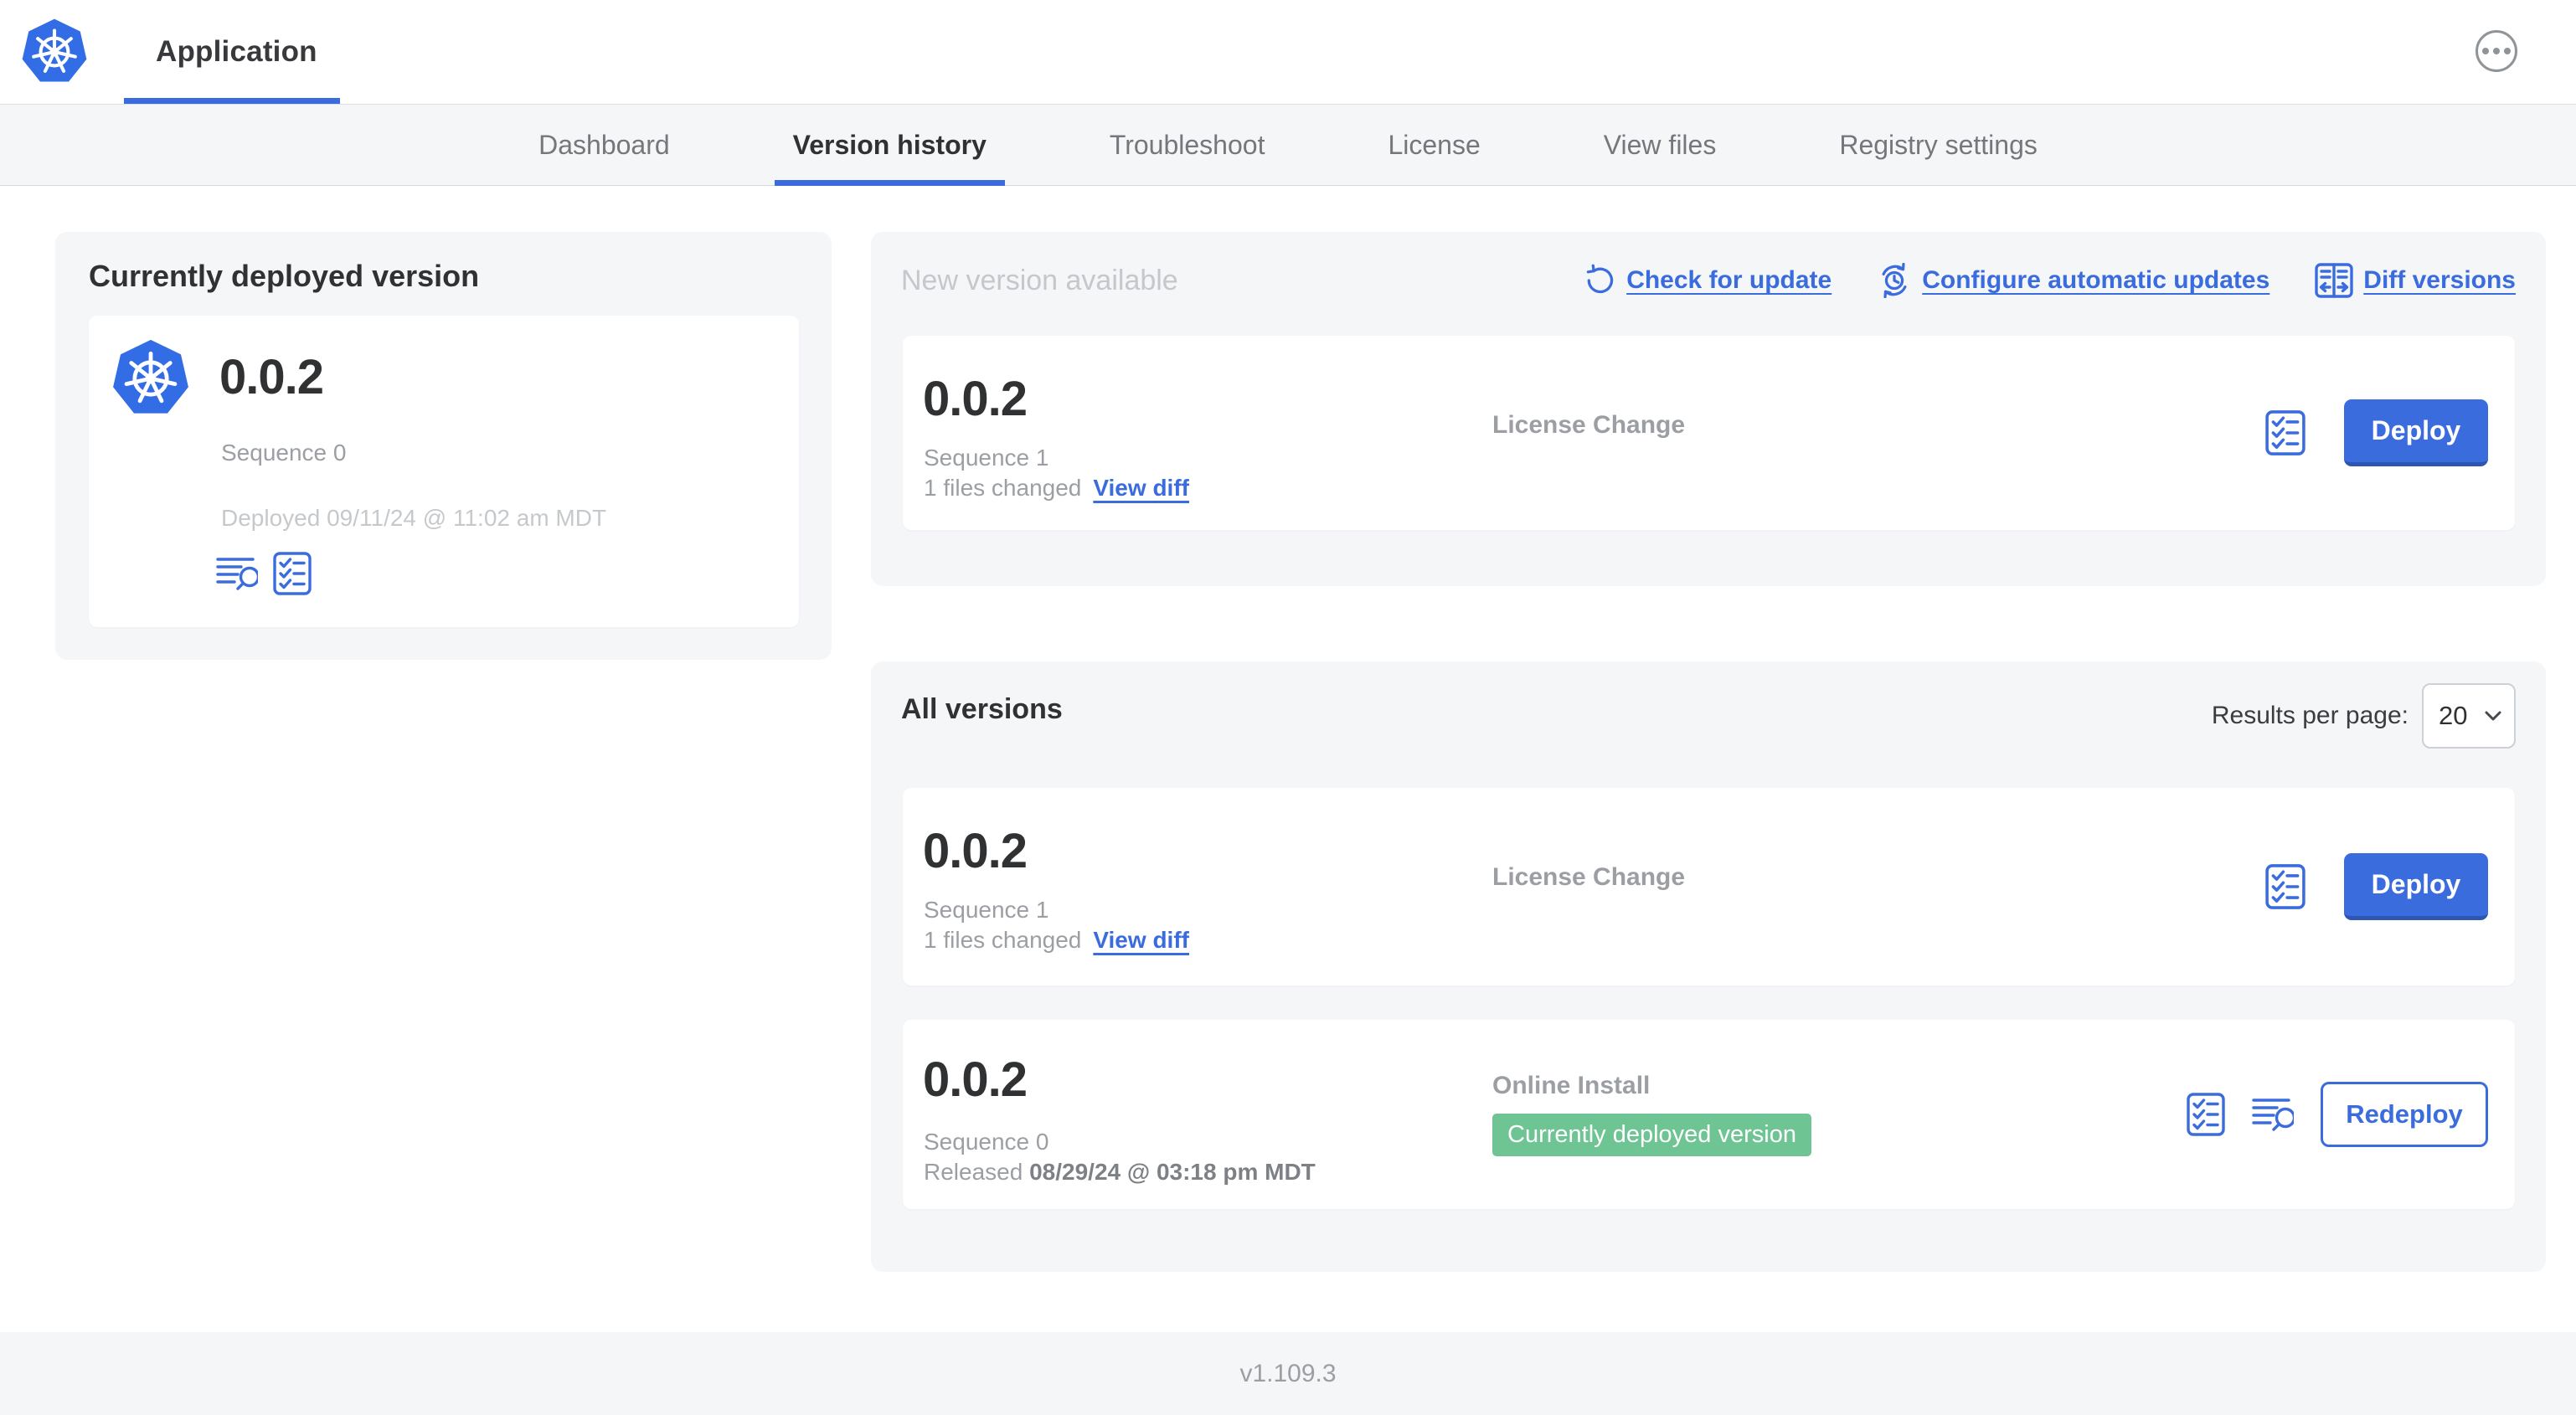  What do you see at coordinates (2404, 1114) in the screenshot?
I see `redeploy-button: Redeploy` at bounding box center [2404, 1114].